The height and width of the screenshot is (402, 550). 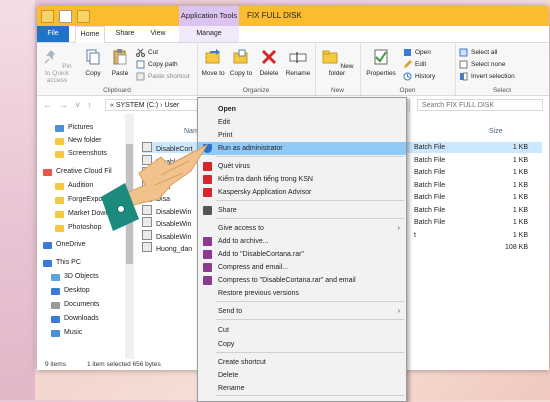 I want to click on submenu-arrow-icon: ›, so click(x=398, y=228).